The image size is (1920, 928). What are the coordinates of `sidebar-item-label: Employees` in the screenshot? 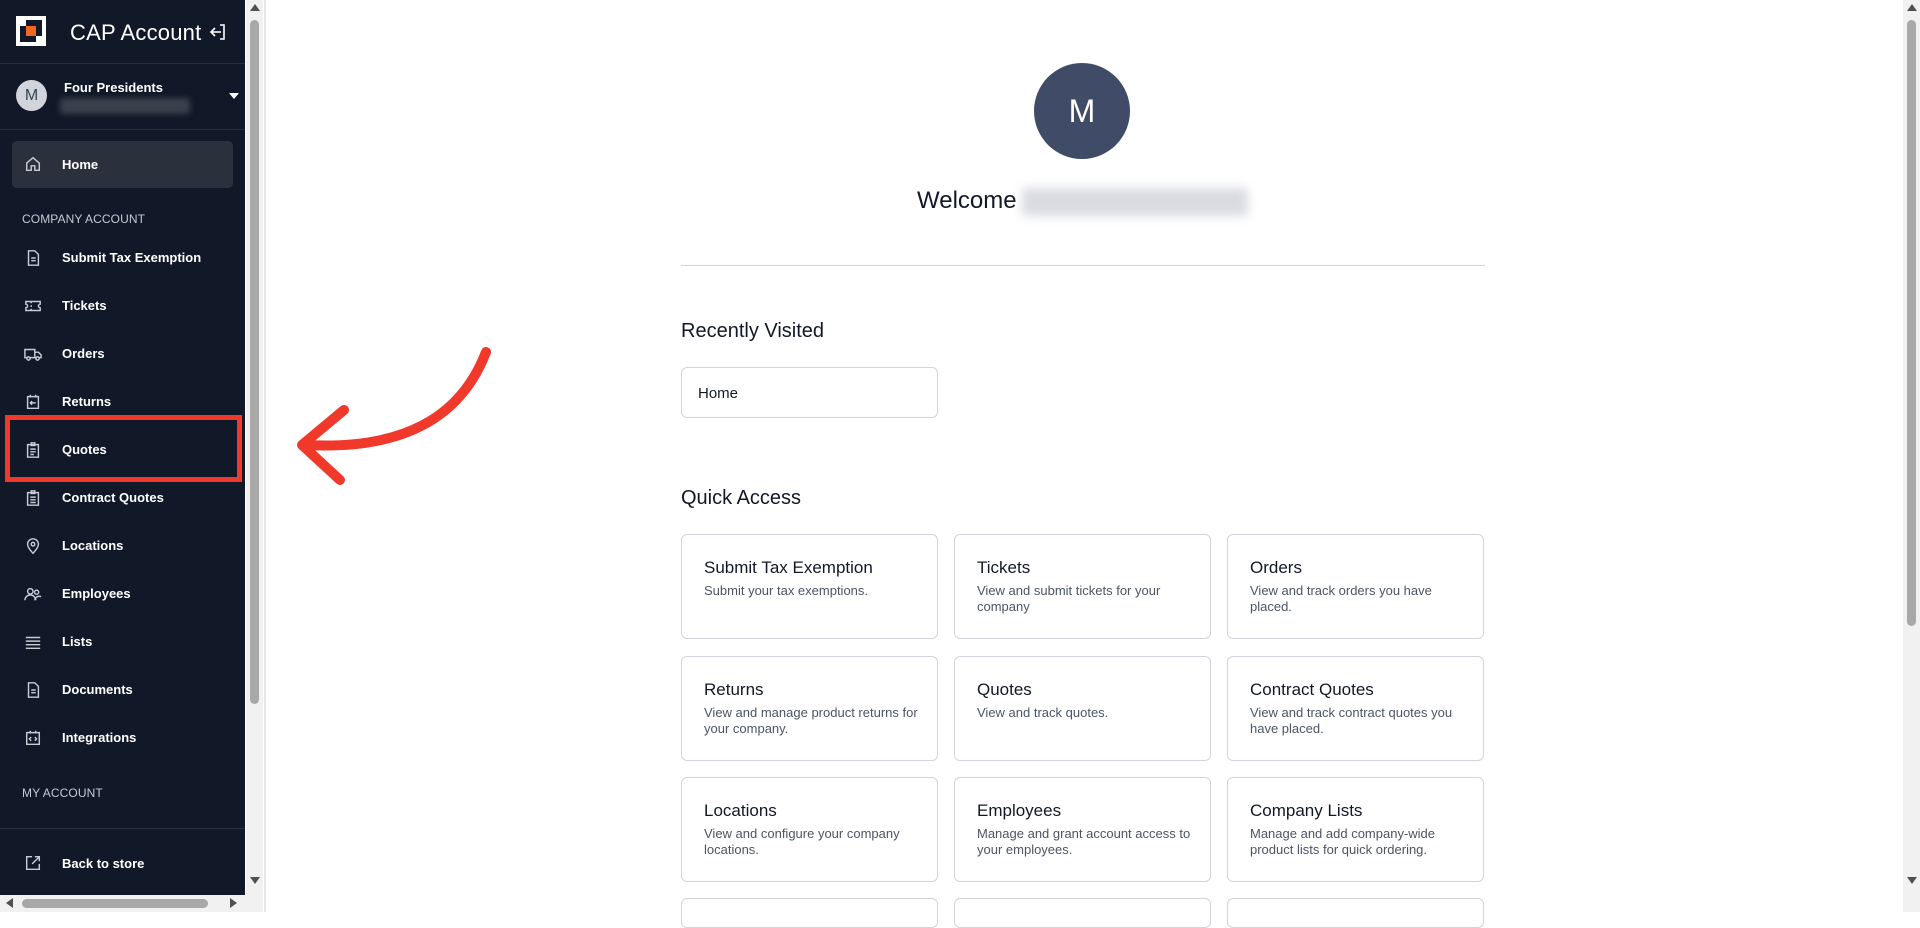 It's located at (96, 593).